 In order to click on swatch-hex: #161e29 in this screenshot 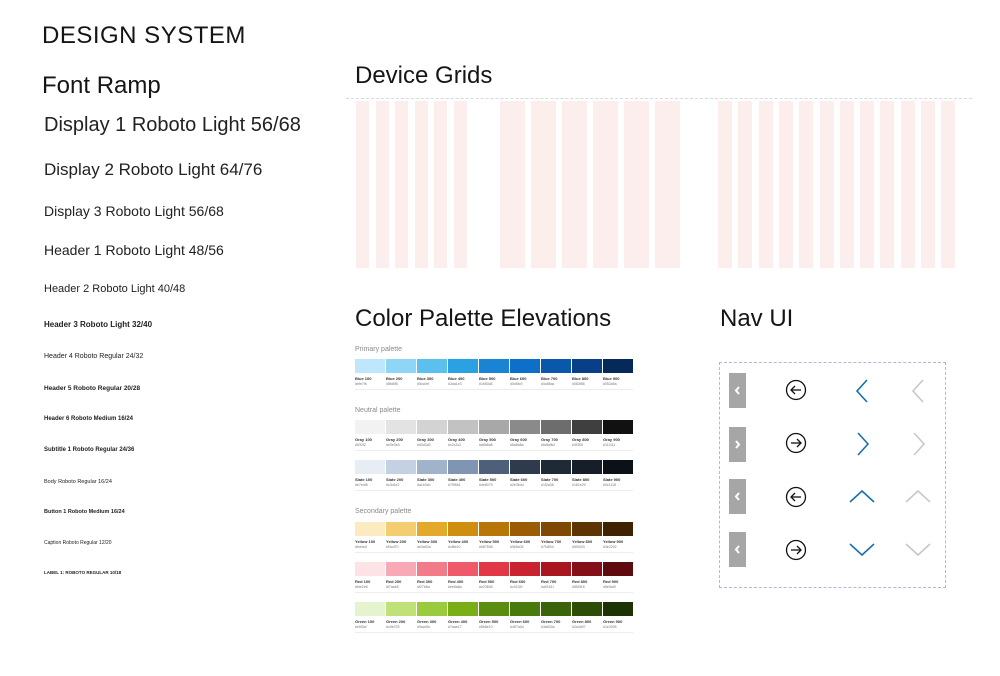, I will do `click(579, 485)`.